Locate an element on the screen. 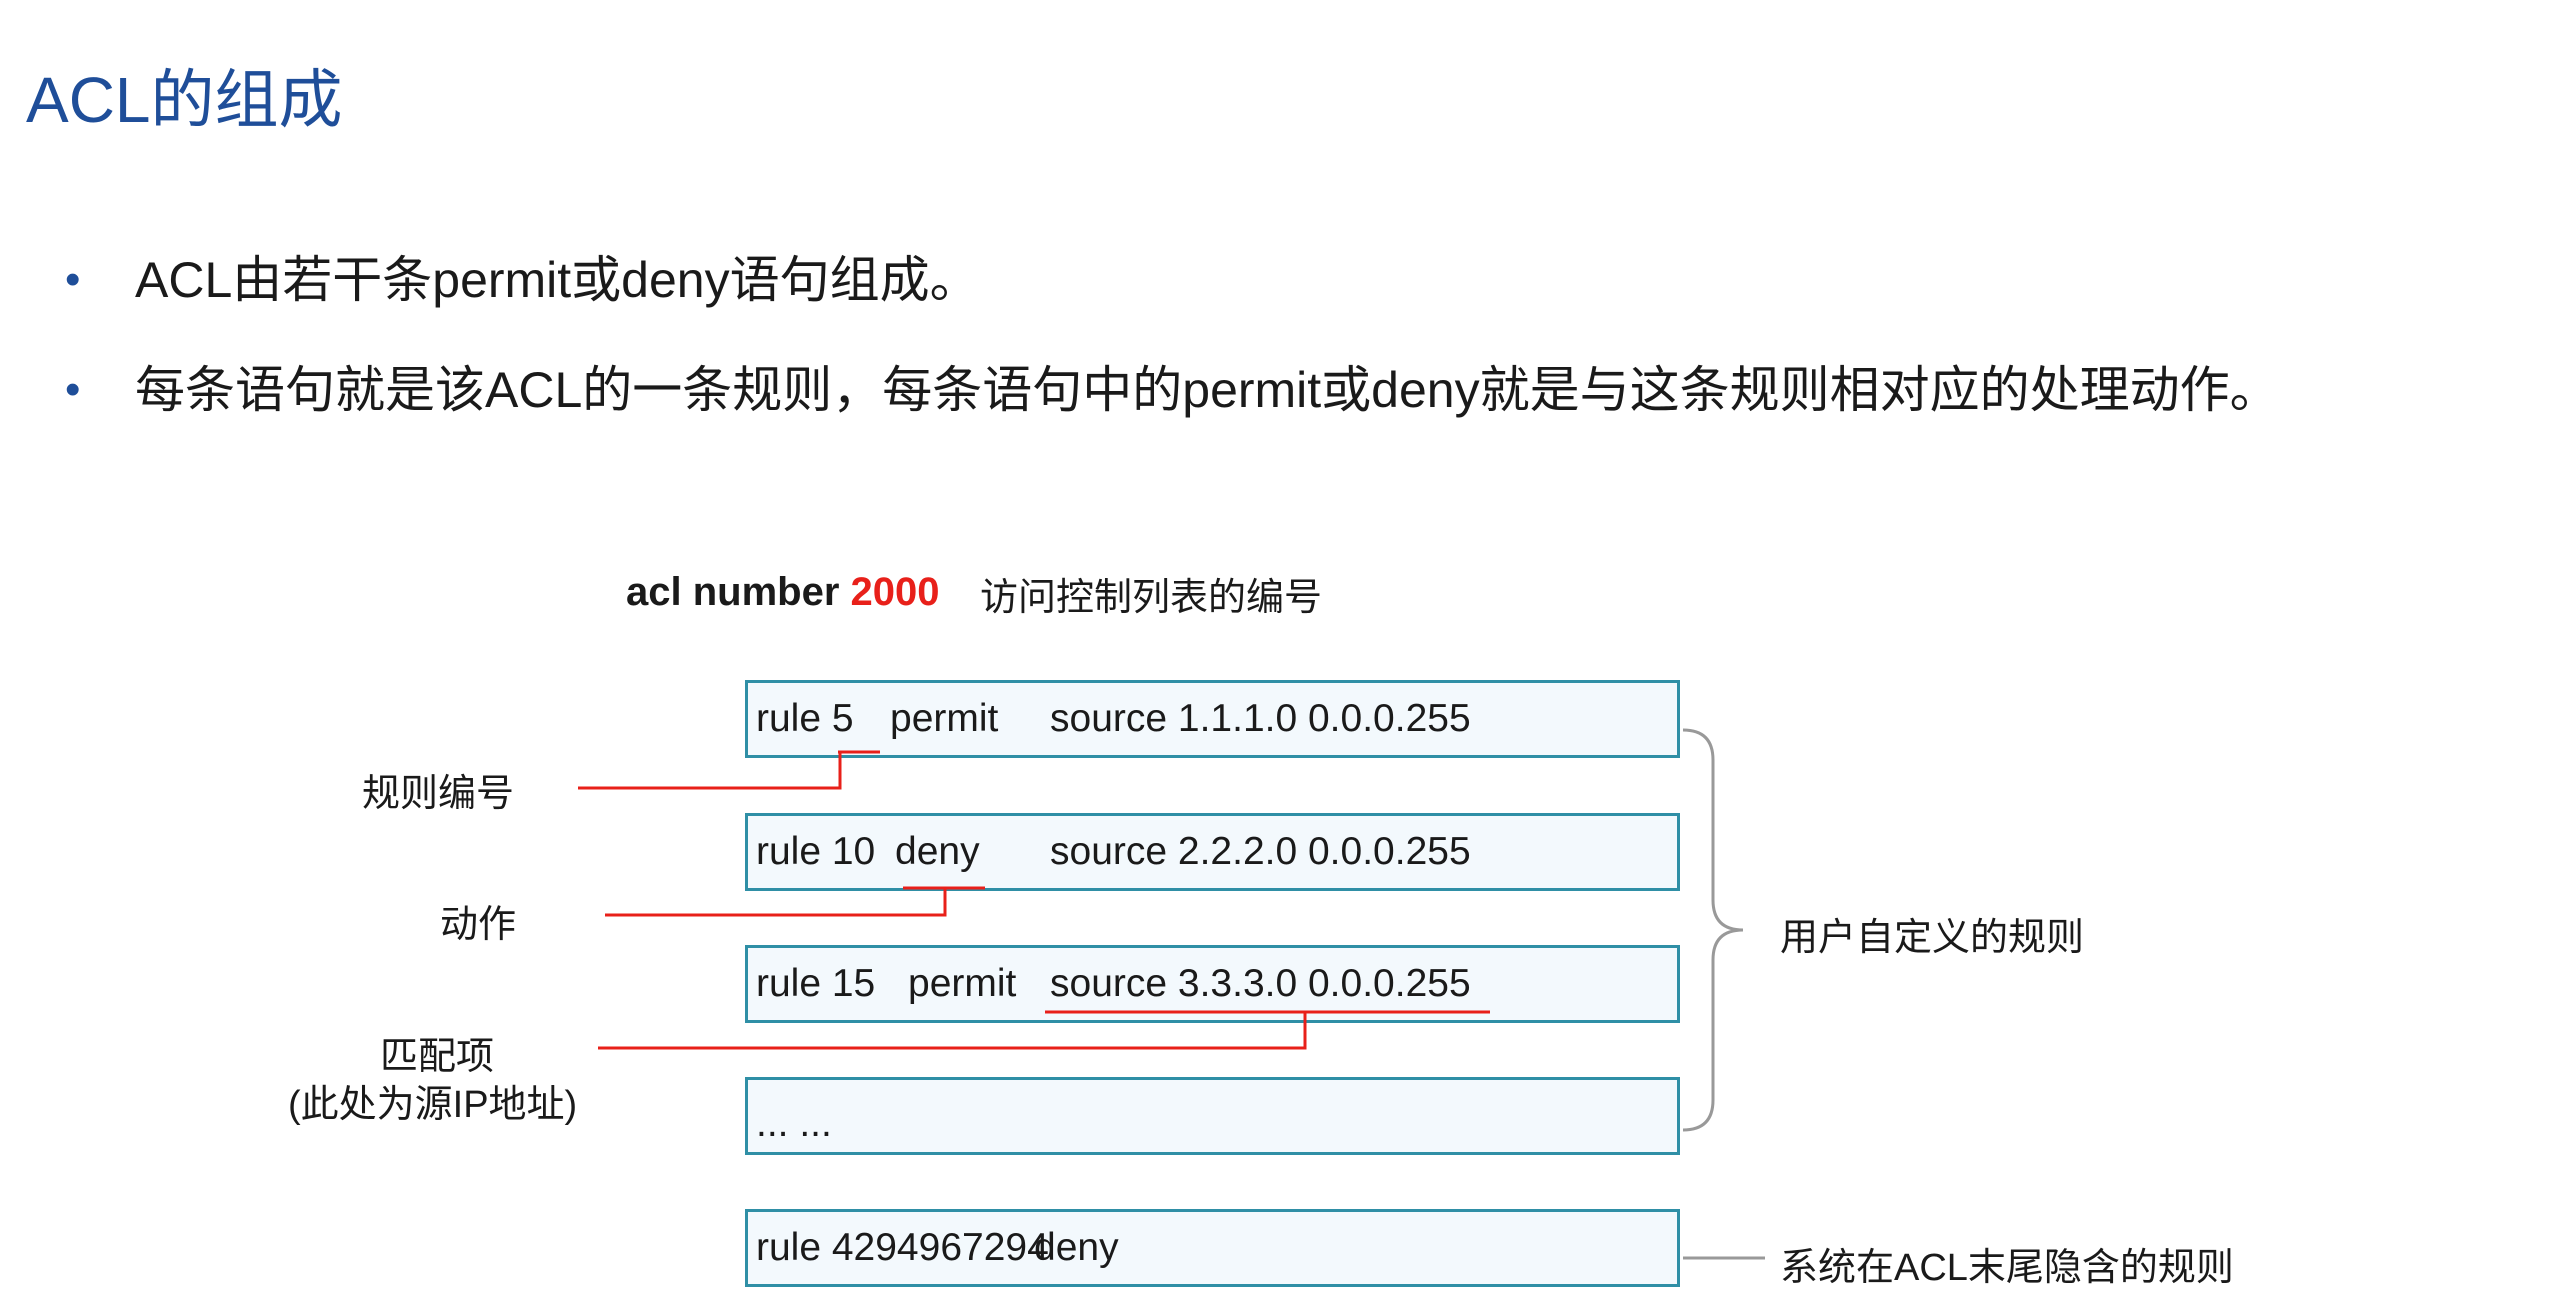 This screenshot has height=1300, width=2556. match-connector is located at coordinates (952, 1031).